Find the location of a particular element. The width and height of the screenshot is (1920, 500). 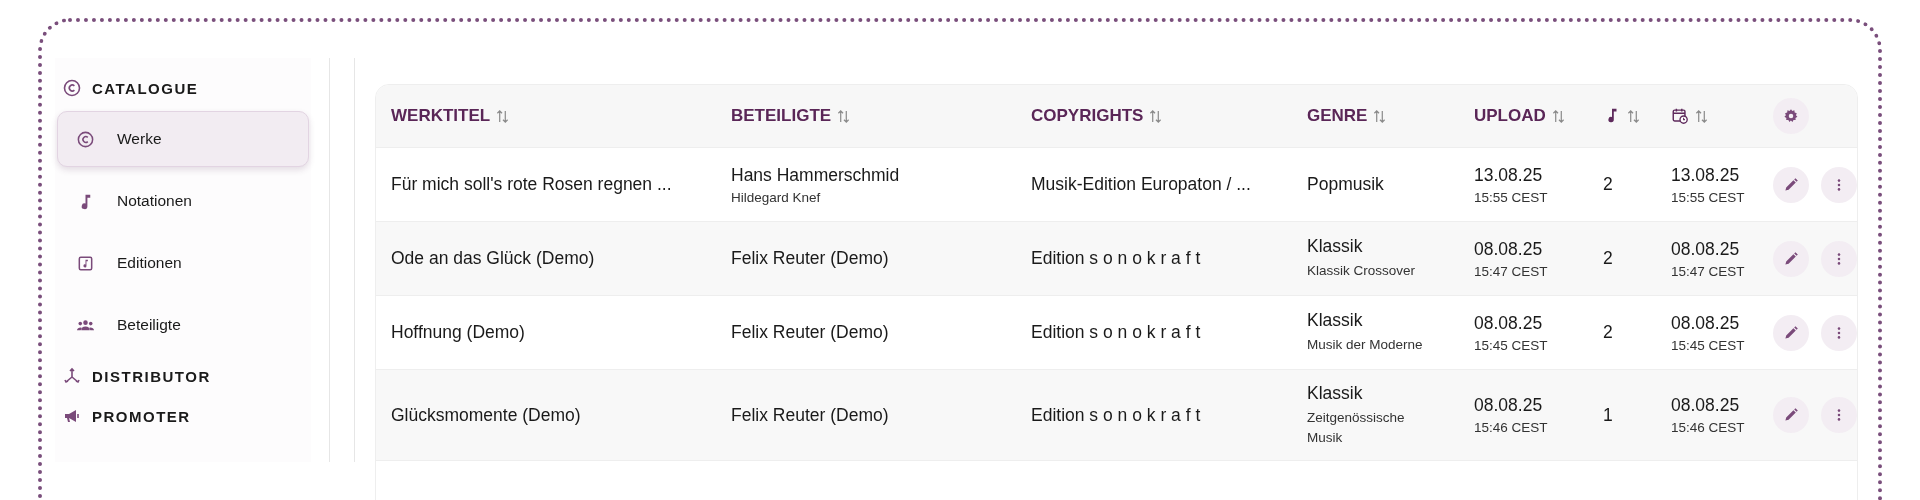

sidebar-item: Werke is located at coordinates (183, 139).